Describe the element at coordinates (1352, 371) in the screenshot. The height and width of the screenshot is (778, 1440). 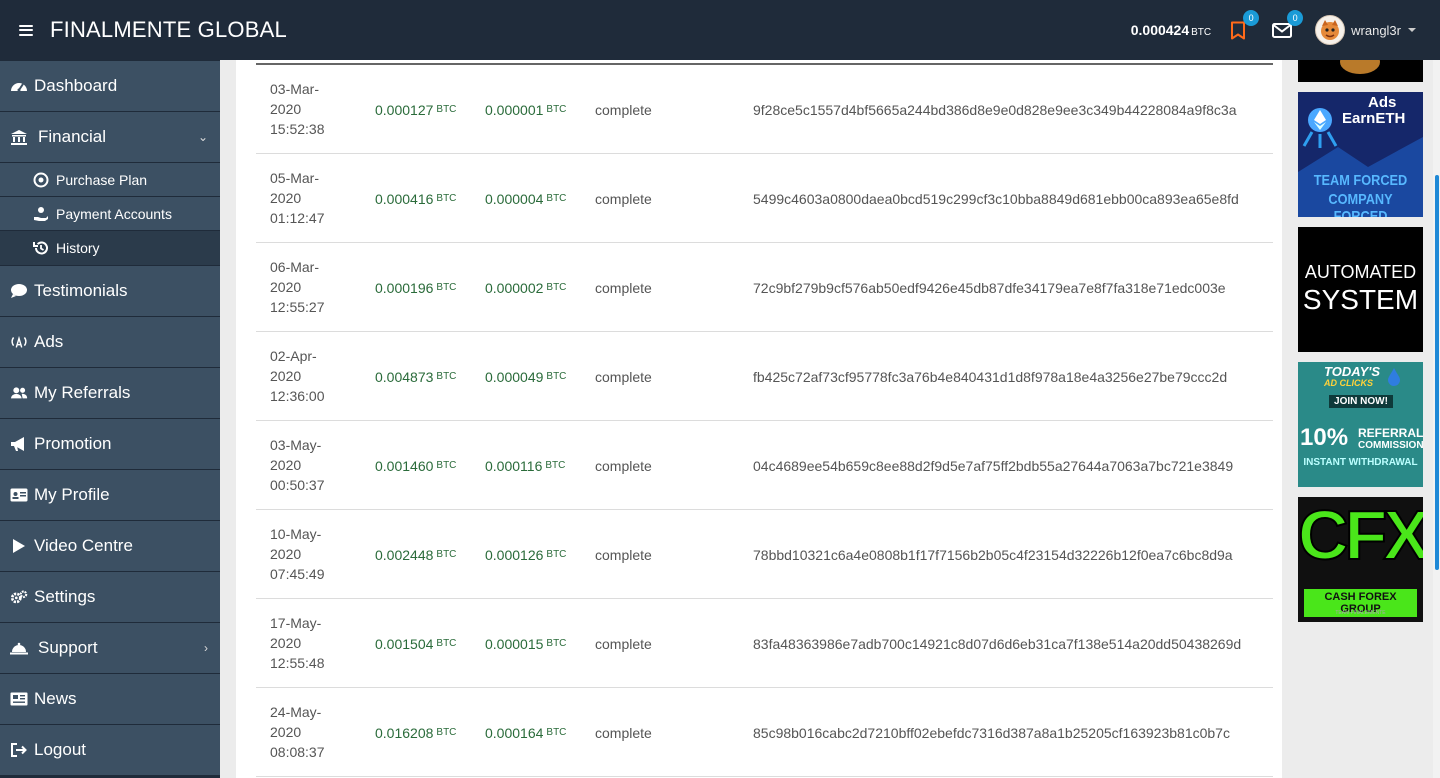
I see `ad-todays-title1: TODAY'S` at that location.